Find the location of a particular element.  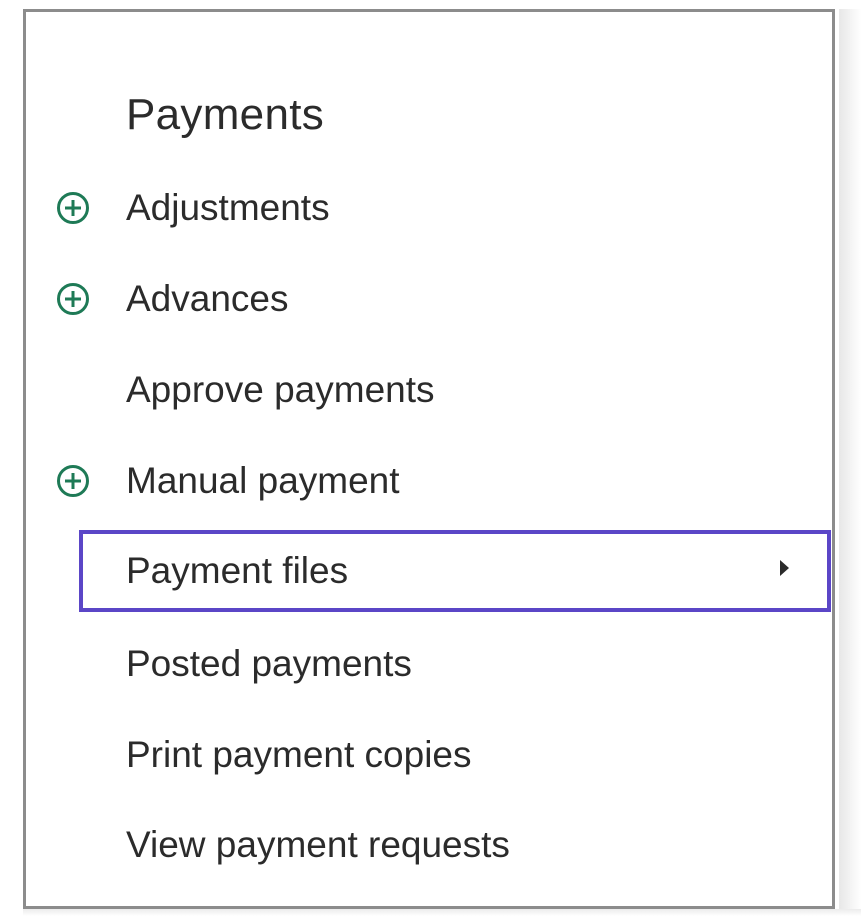

menu-item-view-payment-requests: View payment requests is located at coordinates (429, 845).